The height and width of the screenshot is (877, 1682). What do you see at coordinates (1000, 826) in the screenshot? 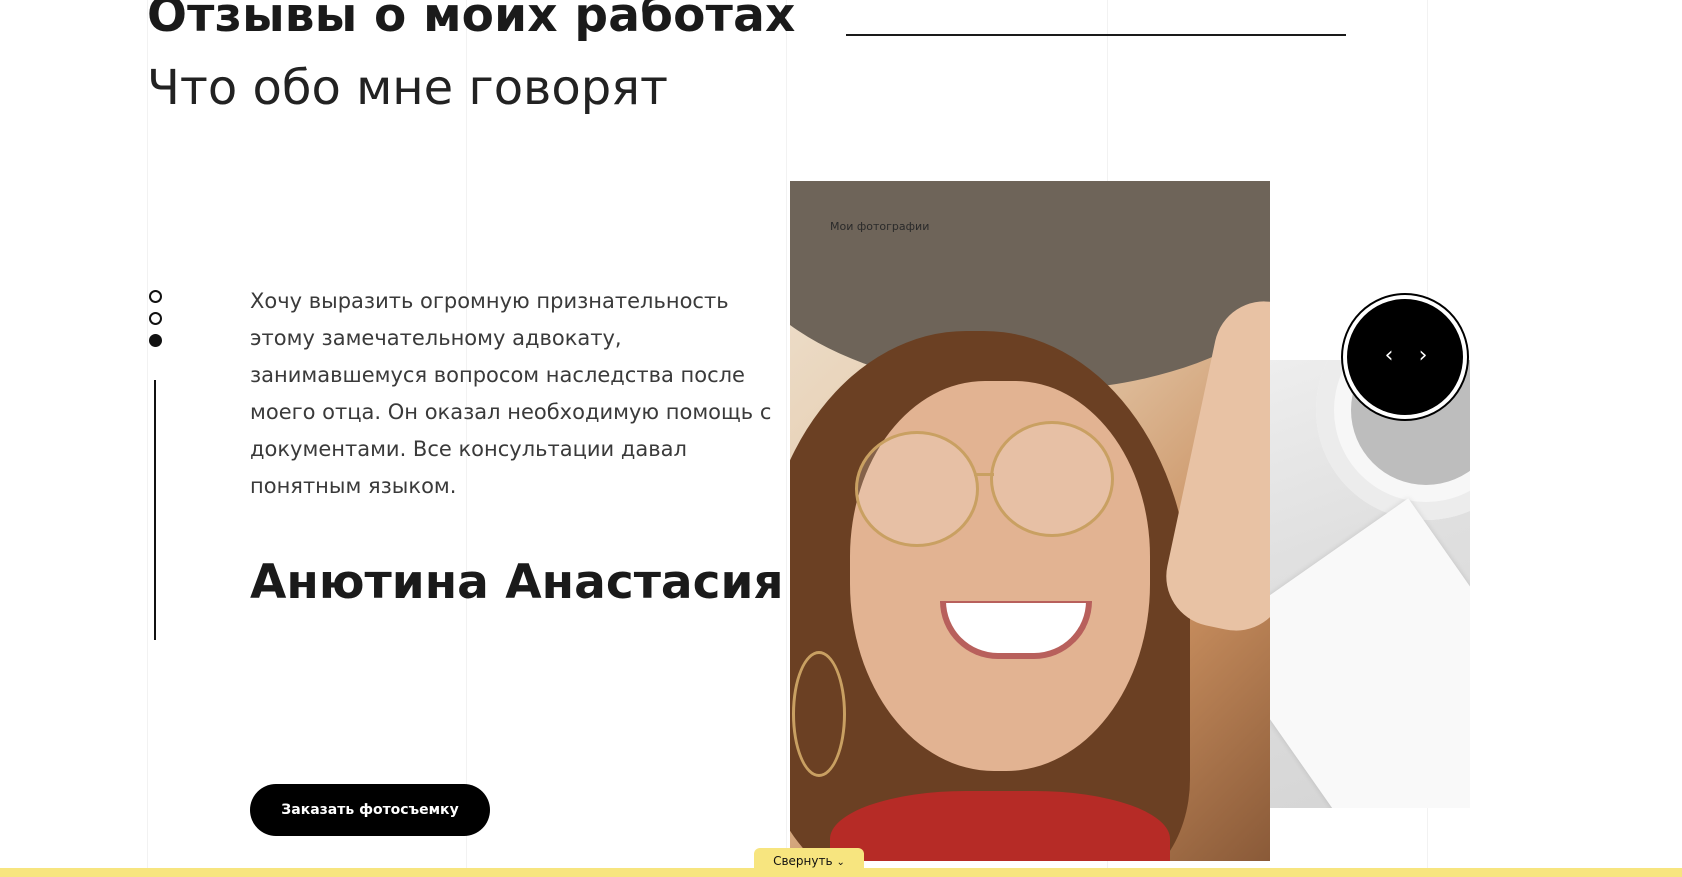
I see `photo-sweater-shape` at bounding box center [1000, 826].